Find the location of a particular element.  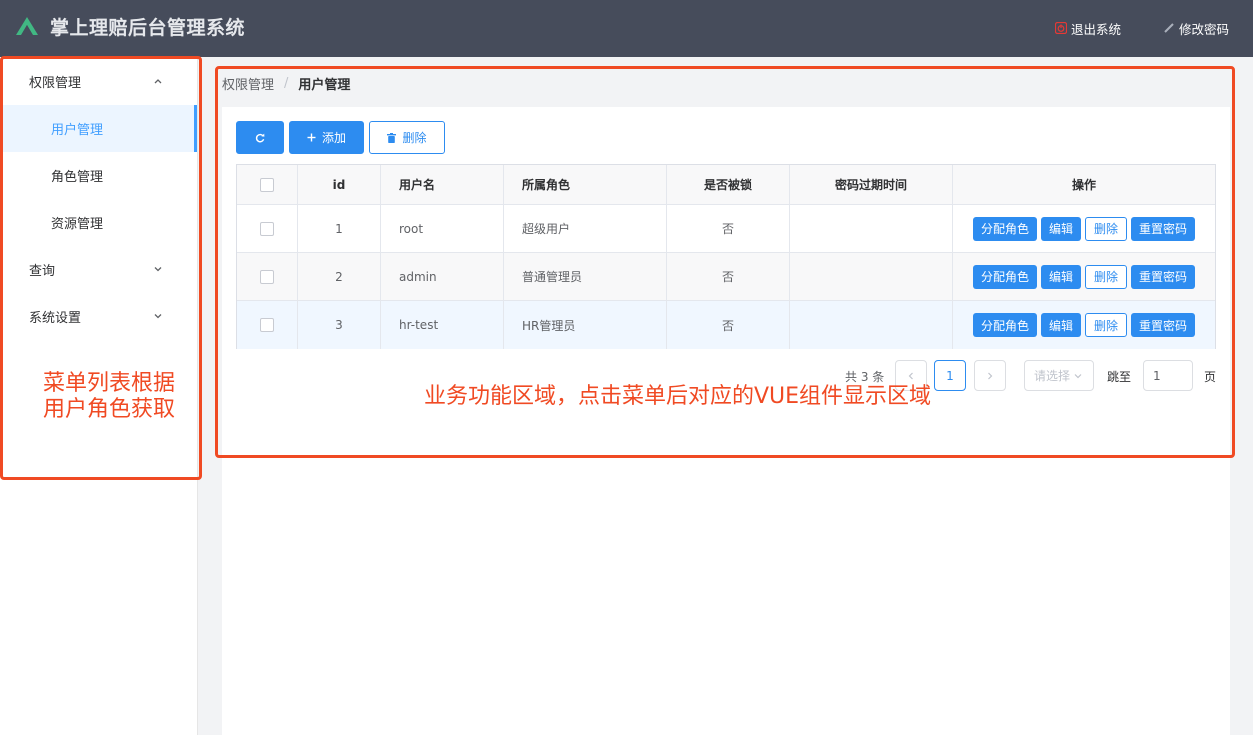

sidebar-group-query: 查询 is located at coordinates (98, 269).